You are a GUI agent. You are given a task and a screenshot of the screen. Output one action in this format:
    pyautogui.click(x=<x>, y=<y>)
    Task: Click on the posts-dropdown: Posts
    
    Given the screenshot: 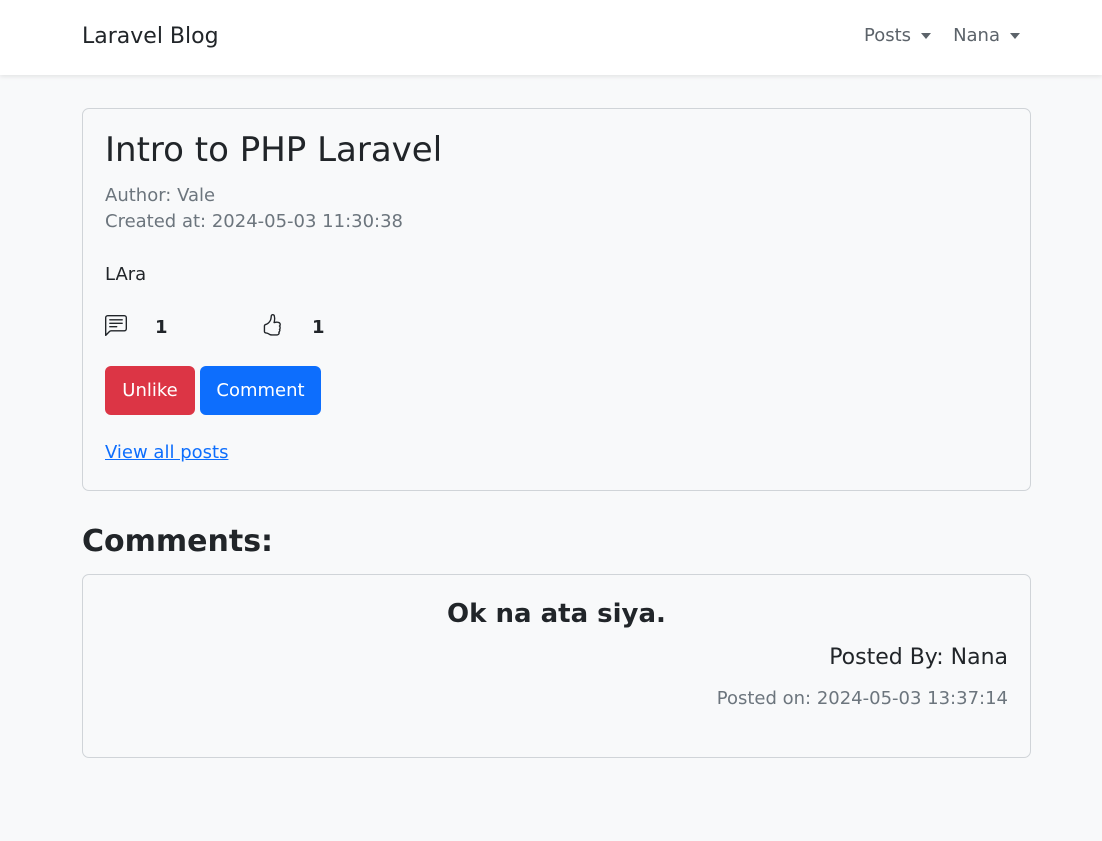 What is the action you would take?
    pyautogui.click(x=898, y=35)
    